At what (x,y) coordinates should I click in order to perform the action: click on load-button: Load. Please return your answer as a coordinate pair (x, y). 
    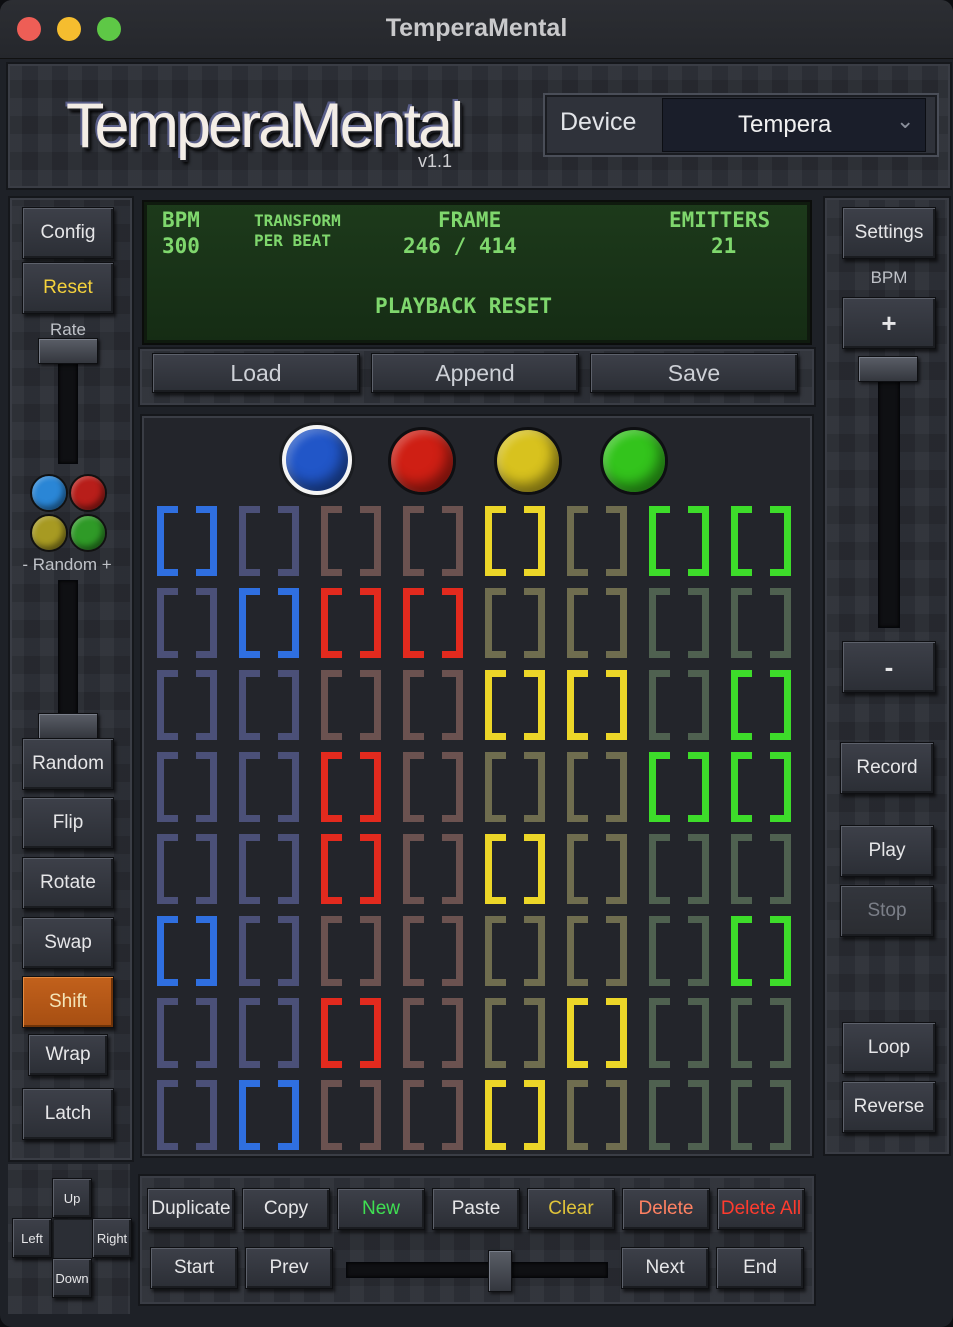
    Looking at the image, I should click on (256, 373).